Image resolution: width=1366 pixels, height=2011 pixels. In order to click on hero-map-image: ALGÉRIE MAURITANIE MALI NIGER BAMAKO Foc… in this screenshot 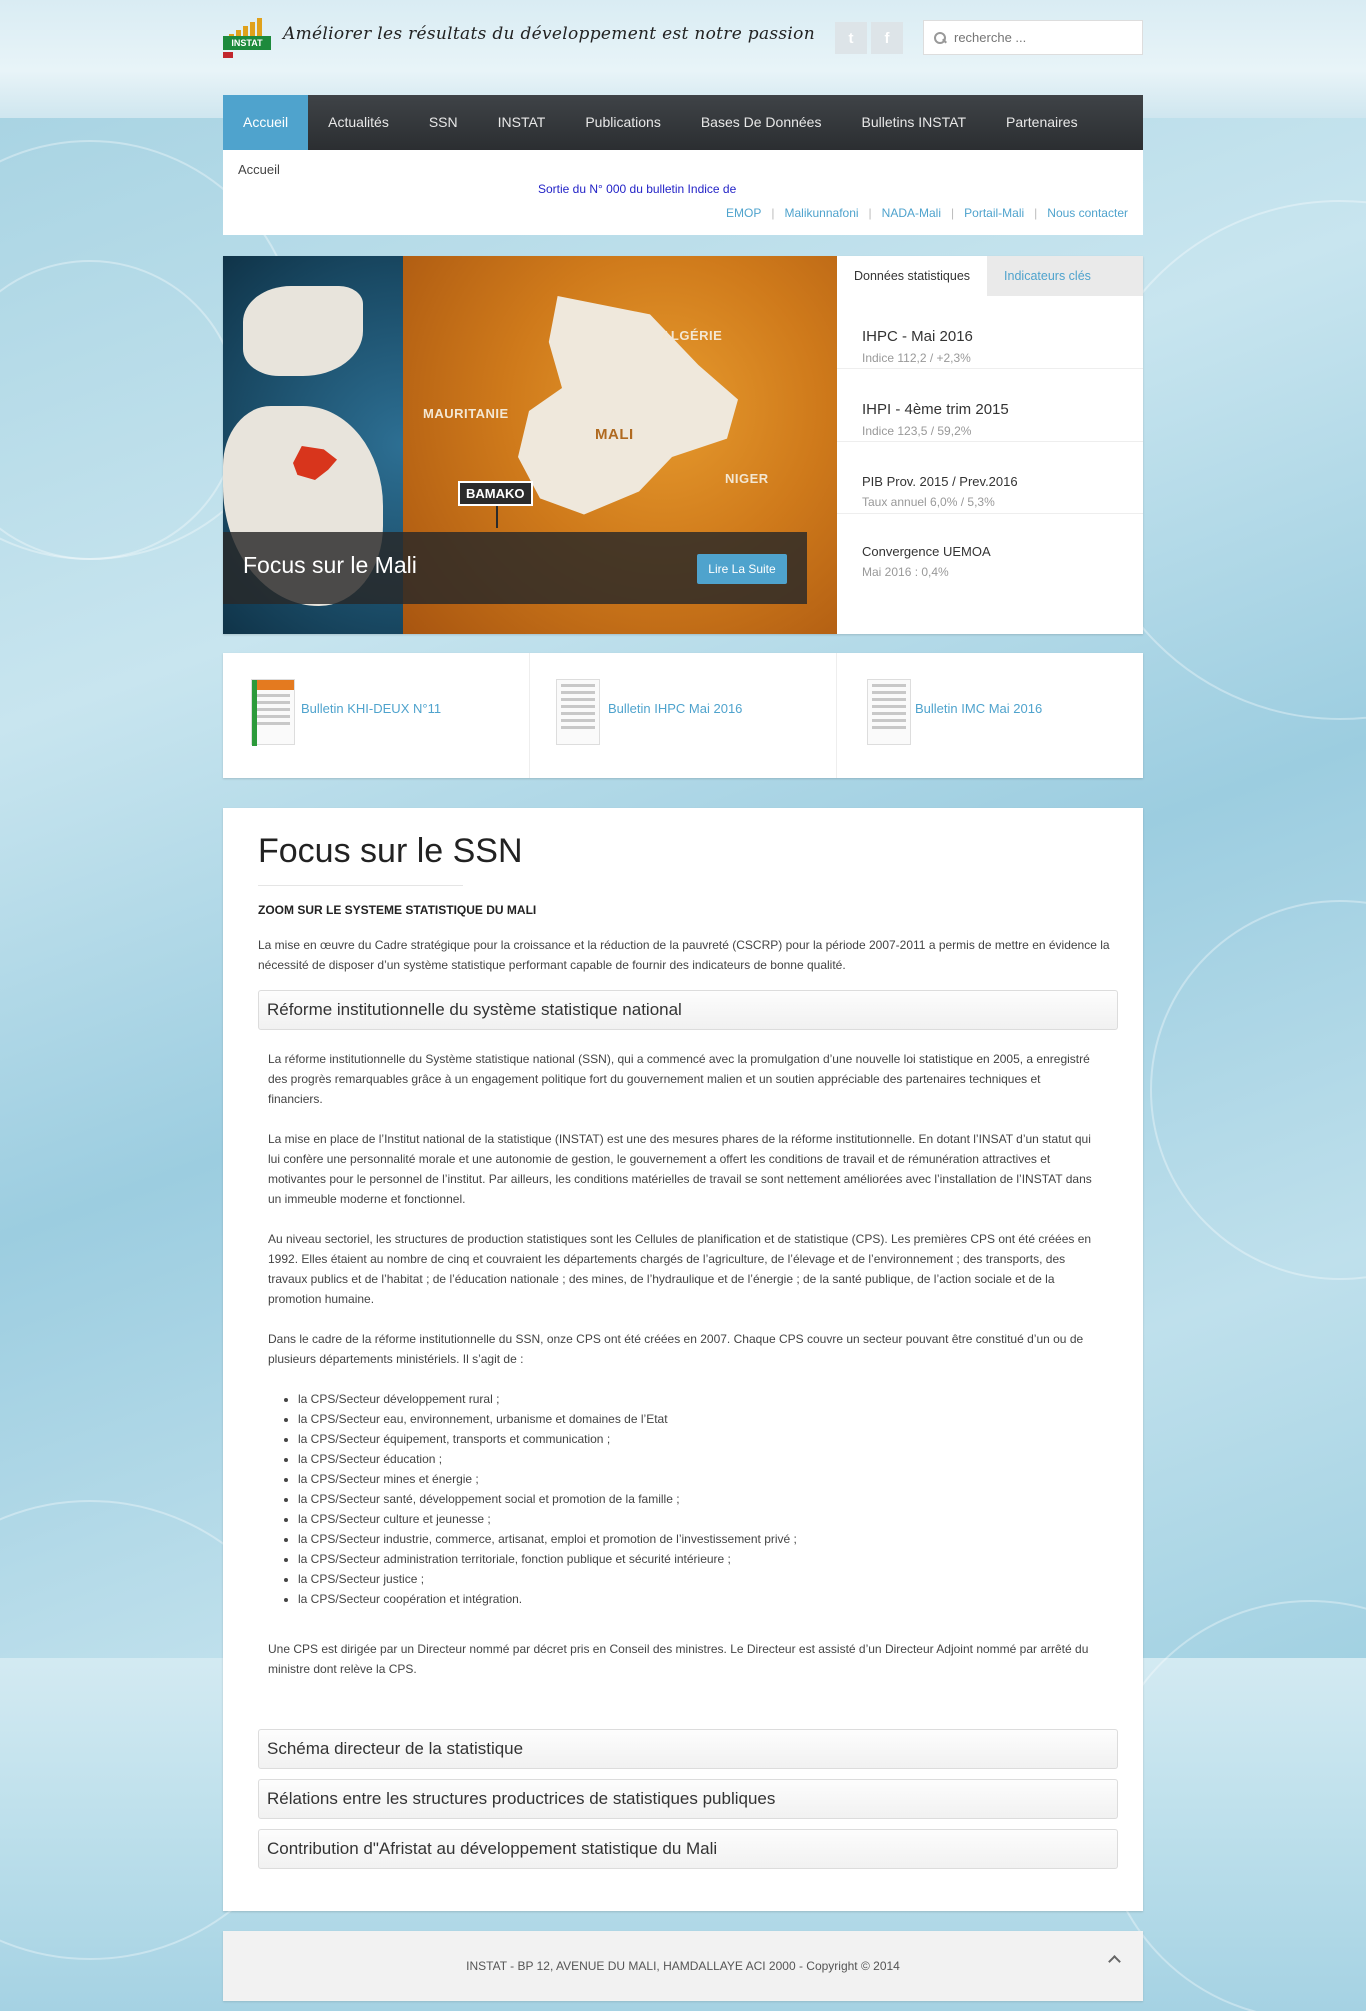, I will do `click(530, 445)`.